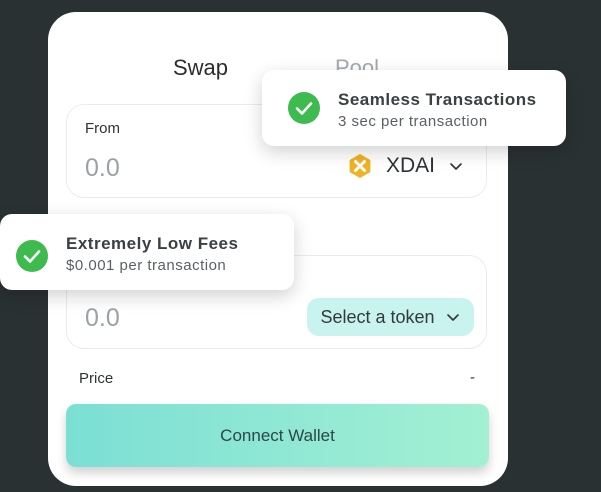  What do you see at coordinates (472, 377) in the screenshot?
I see `price-value: -` at bounding box center [472, 377].